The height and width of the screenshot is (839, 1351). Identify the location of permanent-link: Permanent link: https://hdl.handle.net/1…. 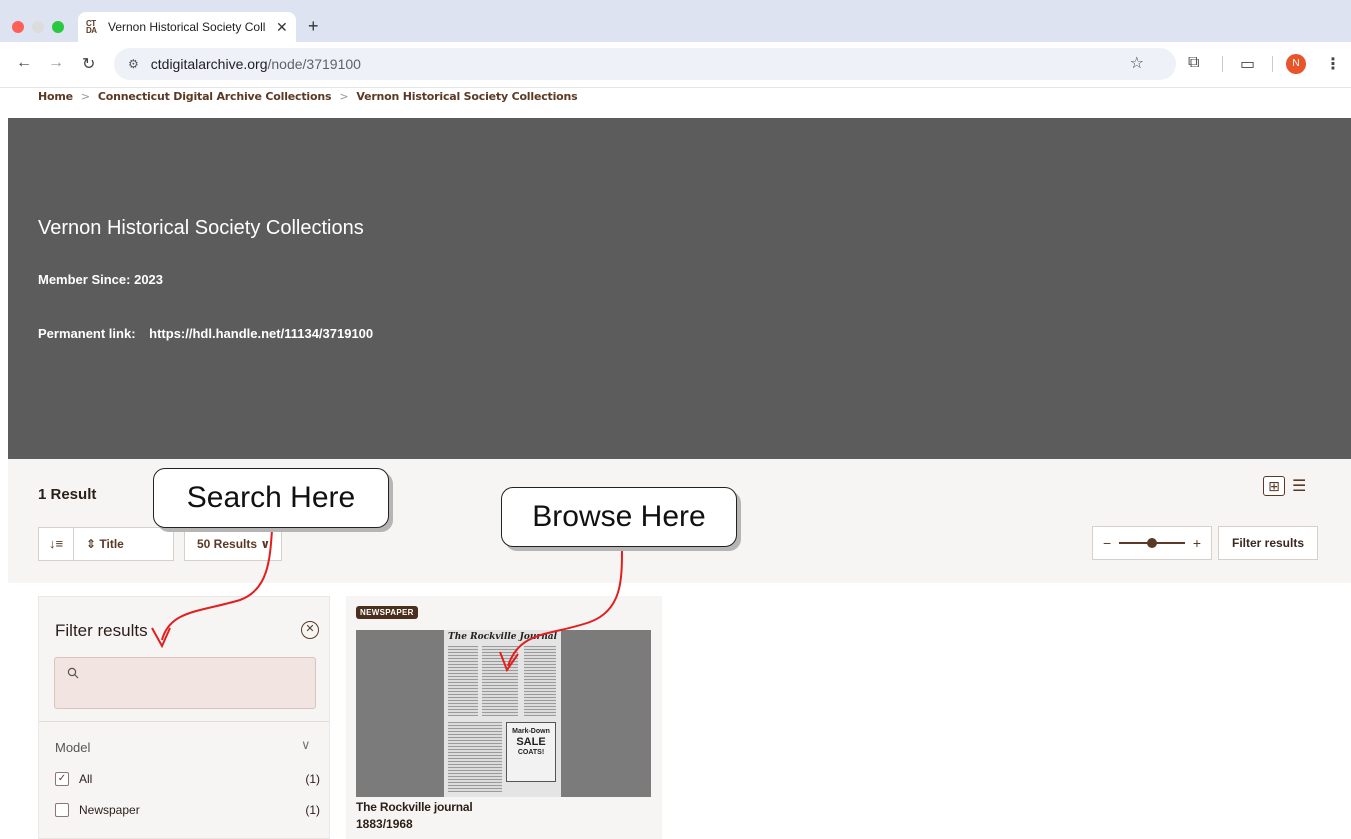
(205, 333).